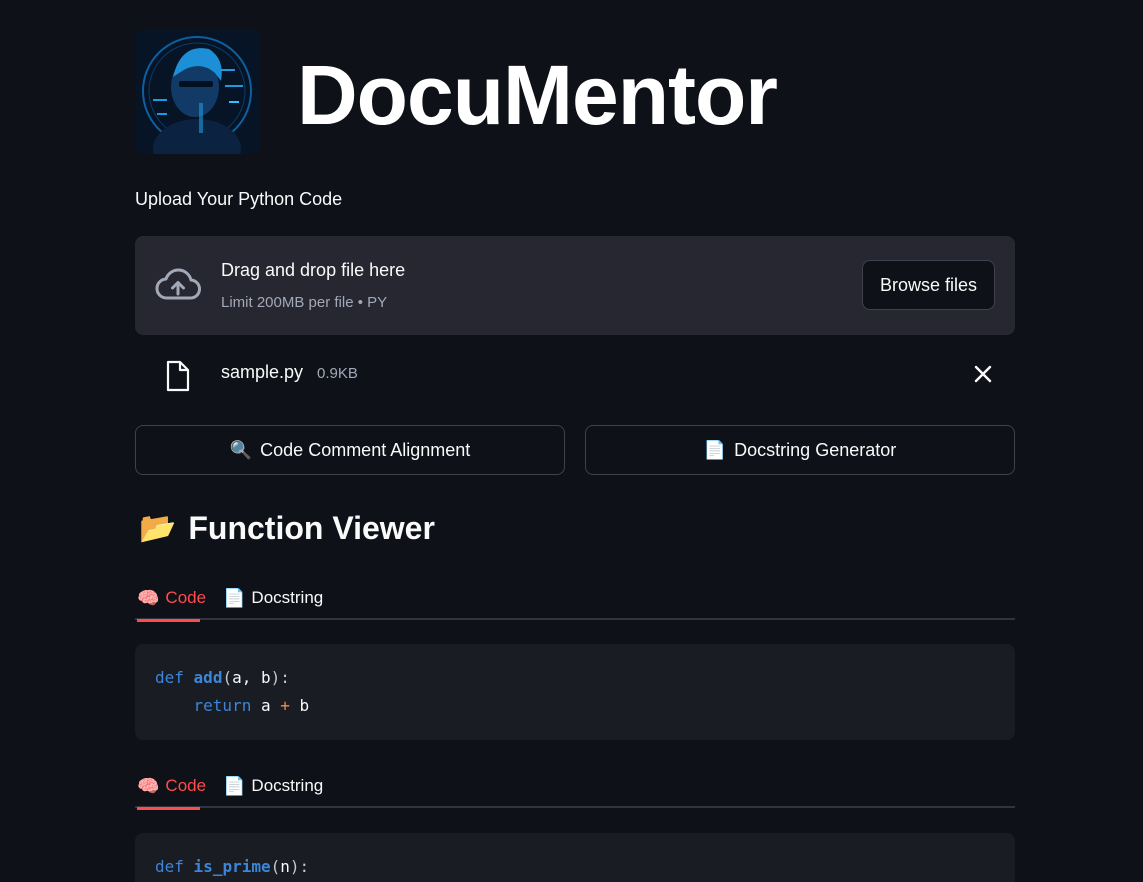 The width and height of the screenshot is (1143, 882). I want to click on app-header: DocuMentor, so click(575, 91).